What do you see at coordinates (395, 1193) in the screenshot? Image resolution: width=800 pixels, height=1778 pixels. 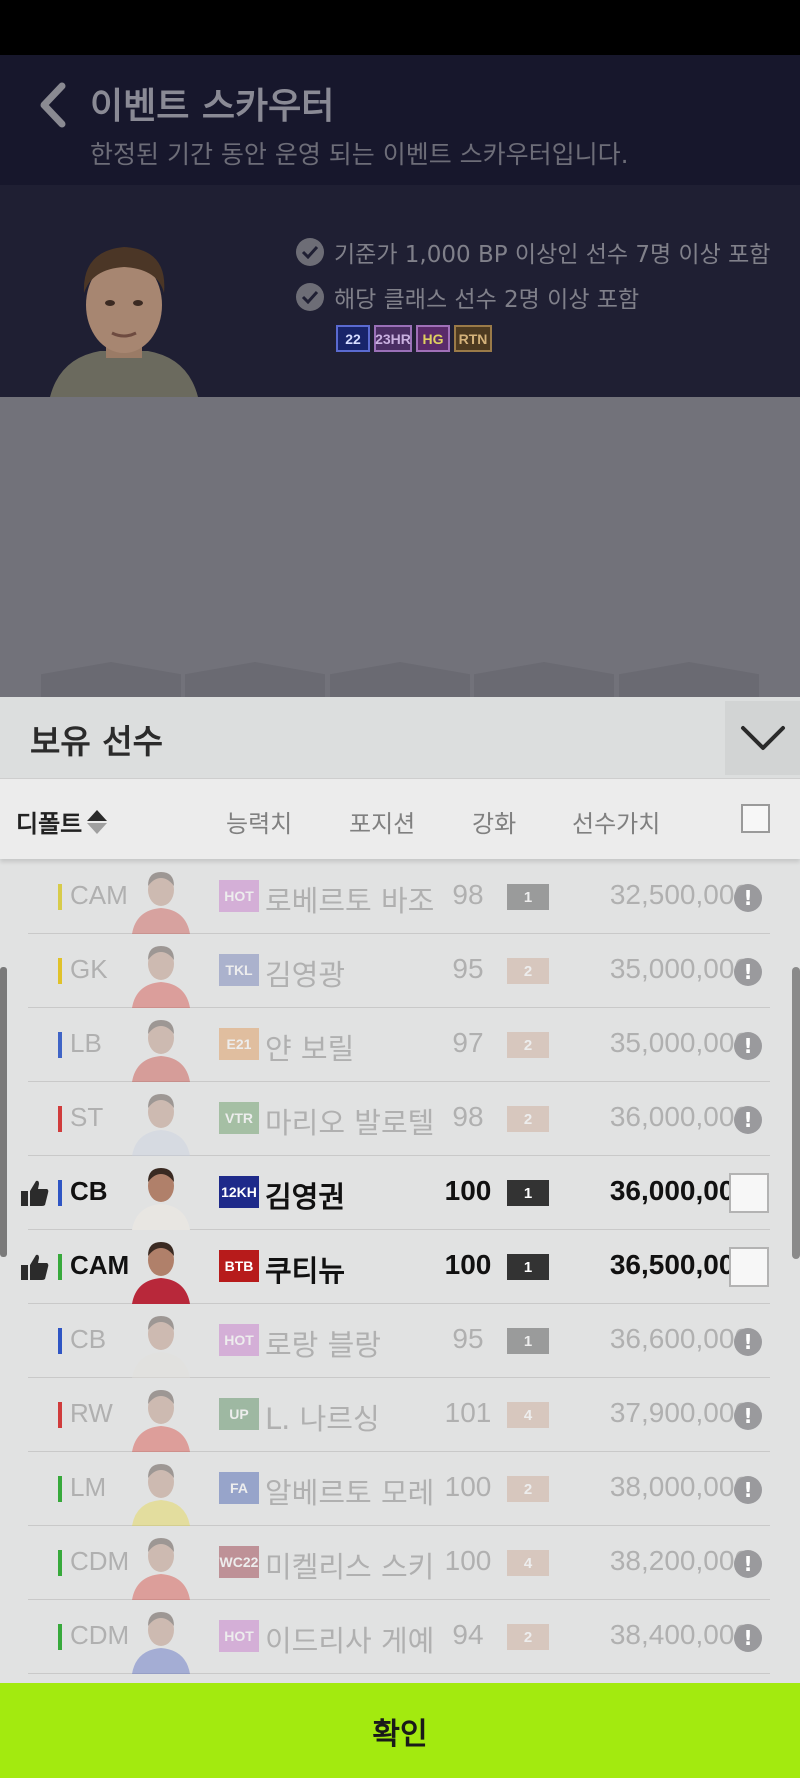 I see `player-row: CB 12KH 김영권 100 1 36,000,000` at bounding box center [395, 1193].